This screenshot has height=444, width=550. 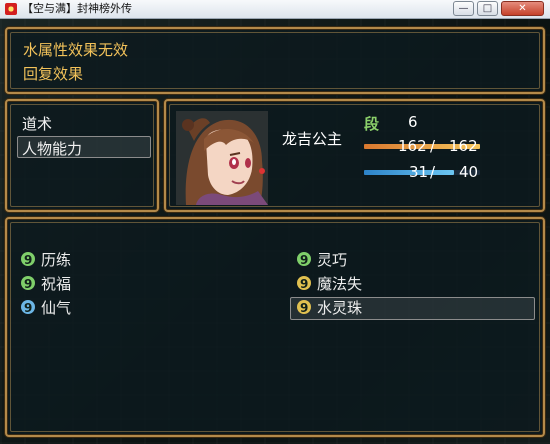 What do you see at coordinates (275, 9) in the screenshot?
I see `title-bar: 【空与满】封神榜外传 — □ ✕` at bounding box center [275, 9].